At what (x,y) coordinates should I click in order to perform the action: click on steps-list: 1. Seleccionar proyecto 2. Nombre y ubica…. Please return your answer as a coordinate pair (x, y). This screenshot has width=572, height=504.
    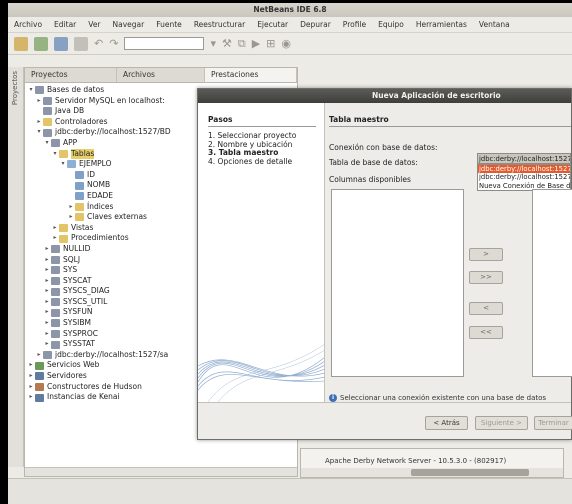
    Looking at the image, I should click on (252, 149).